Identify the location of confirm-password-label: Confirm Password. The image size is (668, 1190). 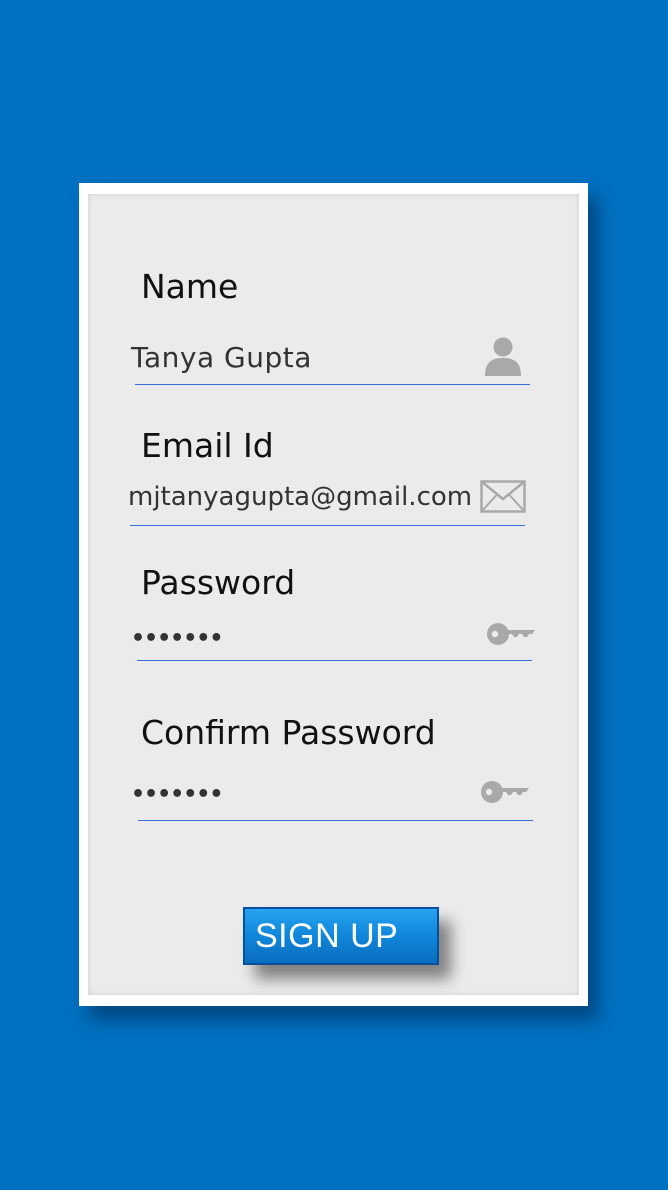
(288, 732).